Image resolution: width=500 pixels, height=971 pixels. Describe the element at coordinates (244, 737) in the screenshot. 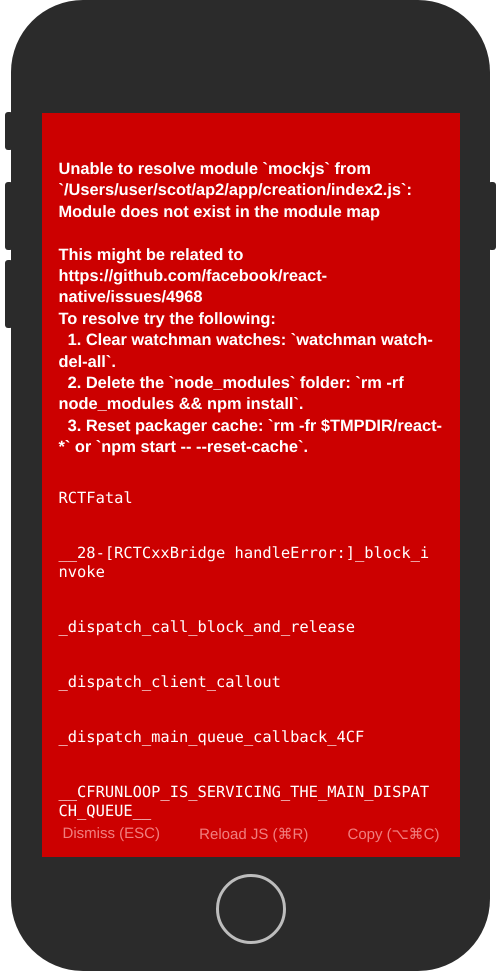

I see `stack-frame: _dispatch_main_queue_callback_4CF` at that location.